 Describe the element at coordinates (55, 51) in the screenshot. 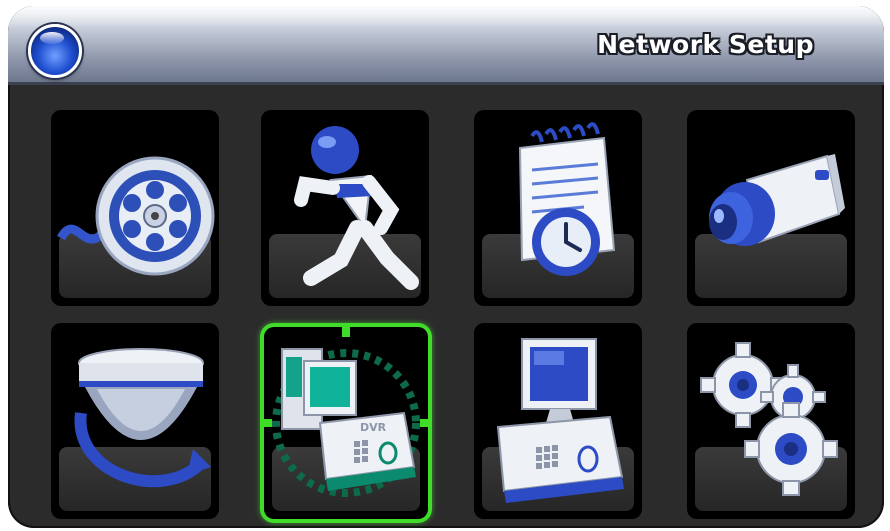

I see `blue-orb-icon` at that location.